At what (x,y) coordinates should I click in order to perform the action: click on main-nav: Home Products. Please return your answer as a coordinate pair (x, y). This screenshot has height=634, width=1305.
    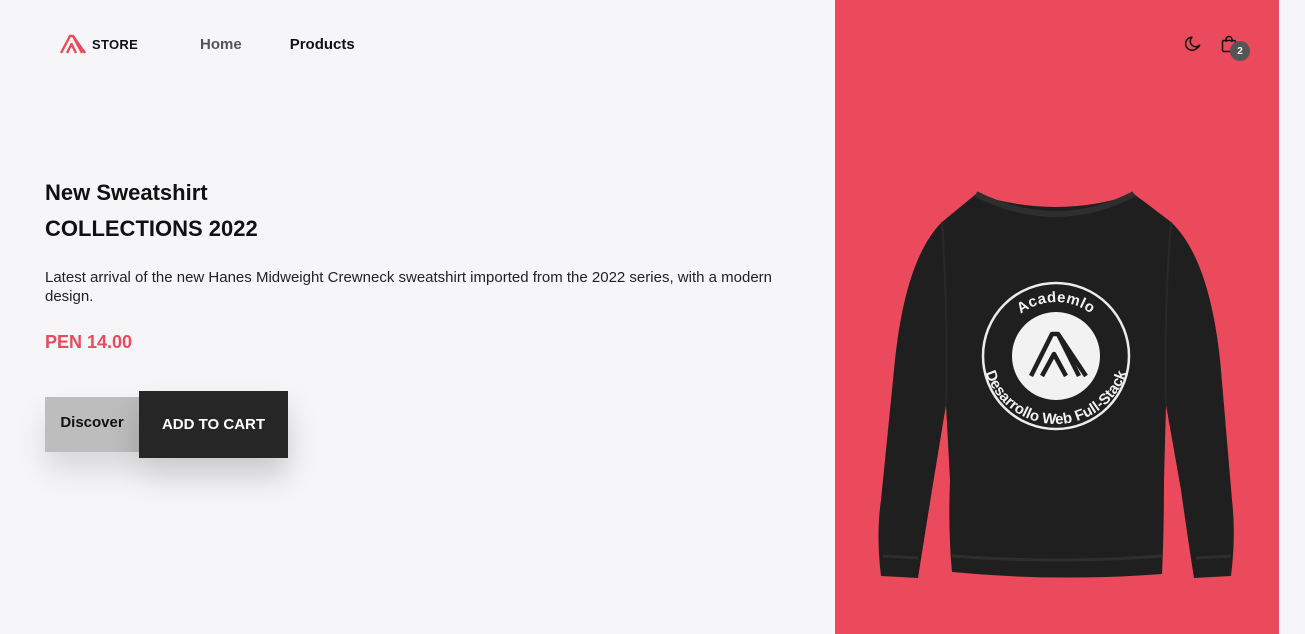
    Looking at the image, I should click on (277, 44).